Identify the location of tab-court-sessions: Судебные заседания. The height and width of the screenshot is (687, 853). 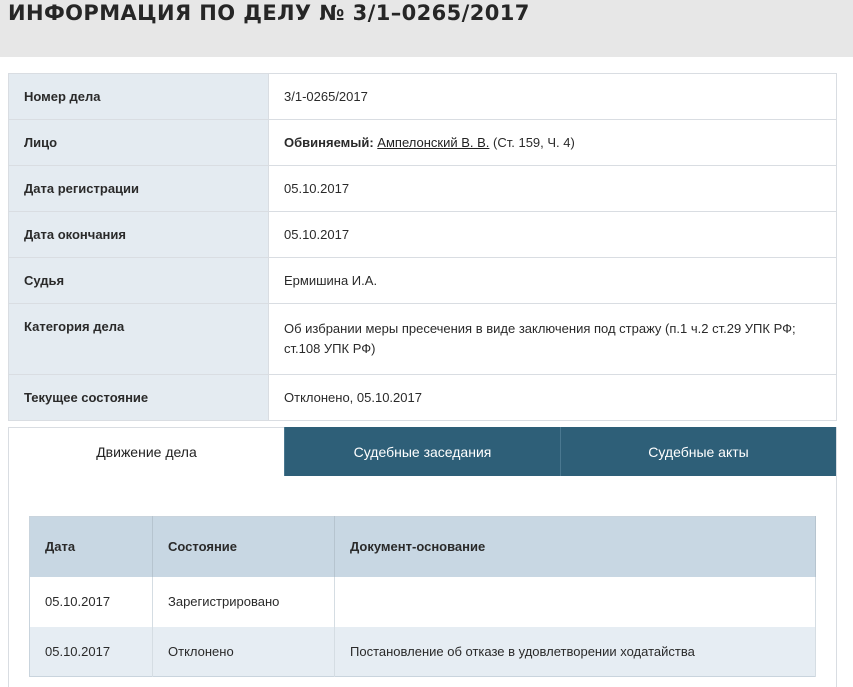
(422, 451).